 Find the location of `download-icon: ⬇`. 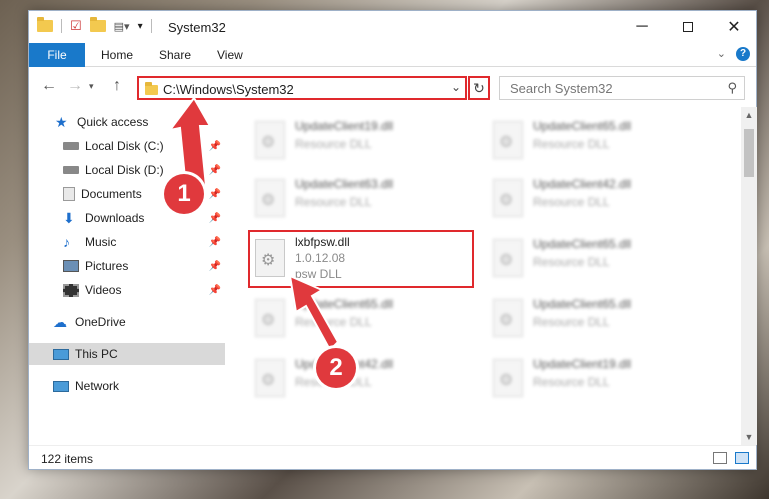

download-icon: ⬇ is located at coordinates (69, 218).